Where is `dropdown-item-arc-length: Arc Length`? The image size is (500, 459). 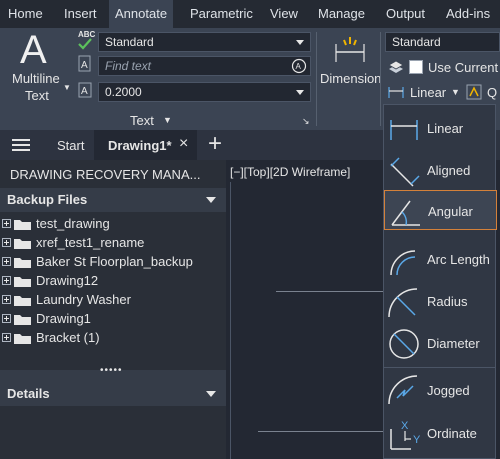
dropdown-item-arc-length: Arc Length is located at coordinates (440, 259).